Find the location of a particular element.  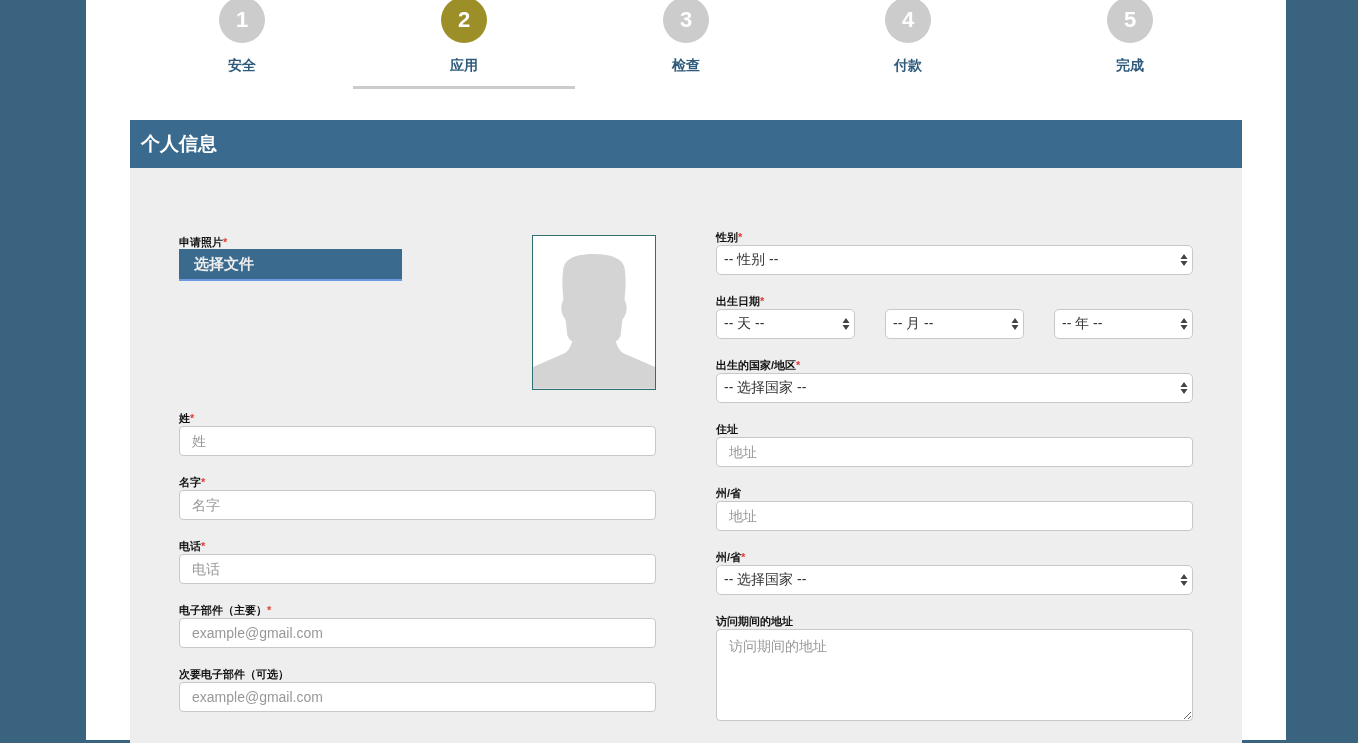

textarea-field: 访问期间的地址 is located at coordinates (954, 675).